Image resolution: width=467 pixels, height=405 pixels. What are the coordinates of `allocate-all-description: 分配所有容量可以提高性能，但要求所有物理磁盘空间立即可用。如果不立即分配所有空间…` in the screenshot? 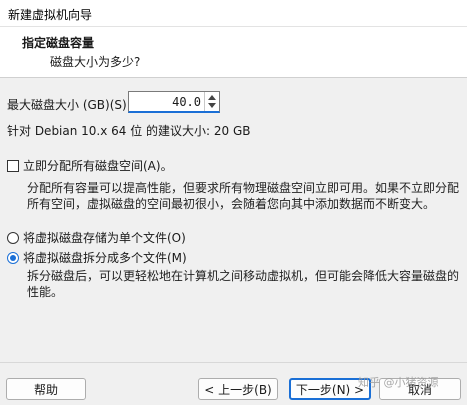 It's located at (243, 196).